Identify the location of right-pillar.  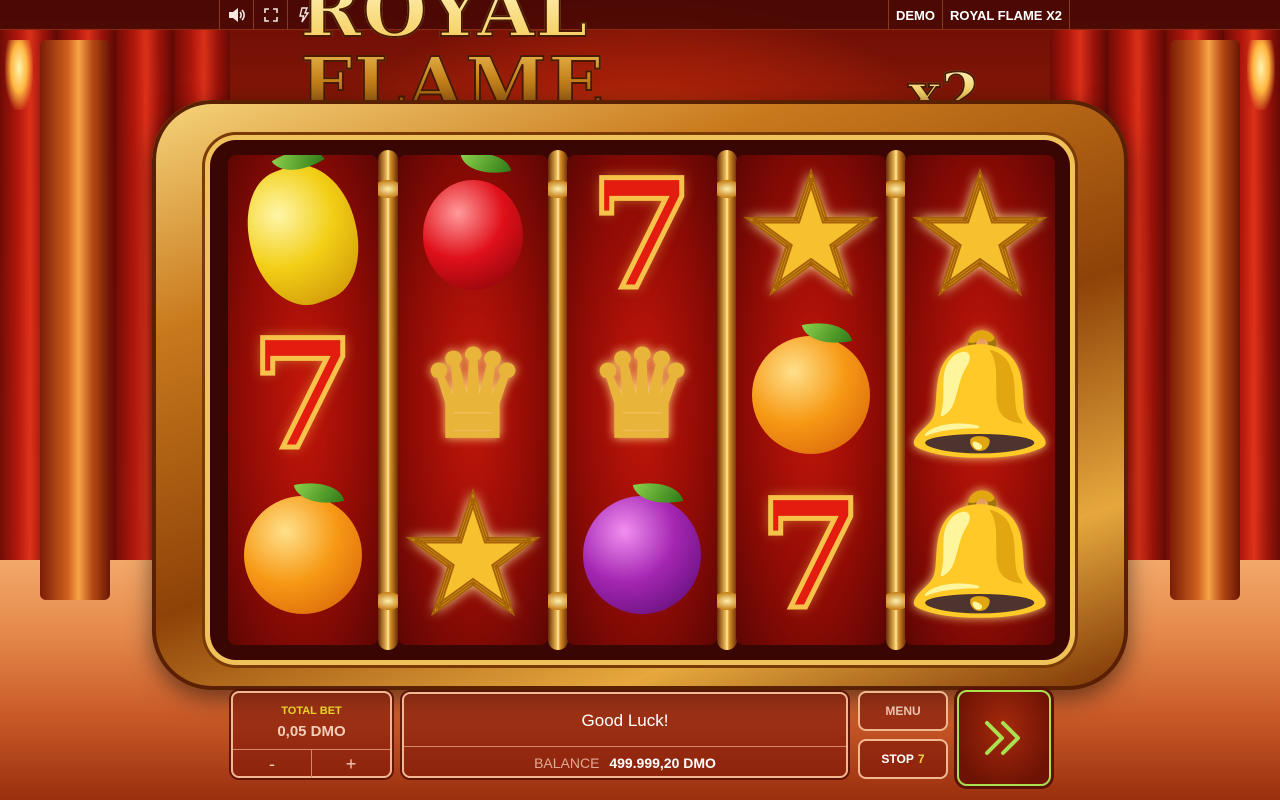
(1205, 320).